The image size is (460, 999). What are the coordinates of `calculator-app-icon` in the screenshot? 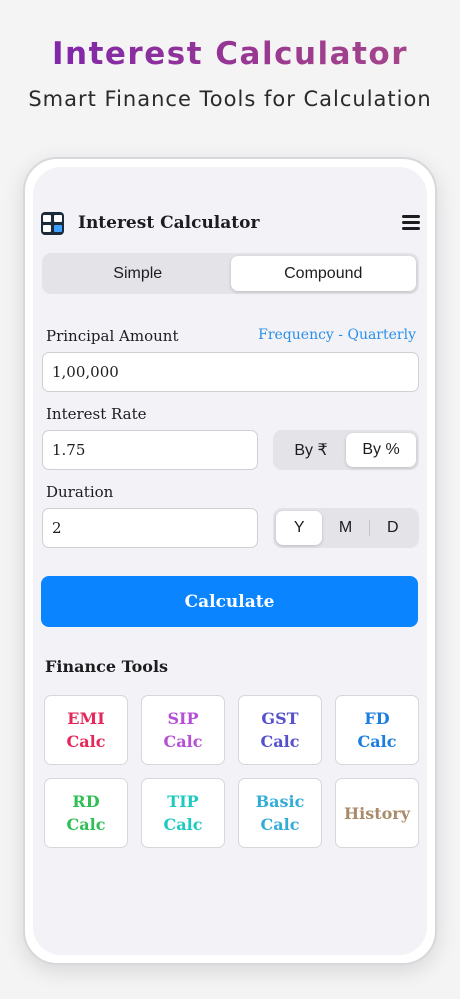 It's located at (52, 223).